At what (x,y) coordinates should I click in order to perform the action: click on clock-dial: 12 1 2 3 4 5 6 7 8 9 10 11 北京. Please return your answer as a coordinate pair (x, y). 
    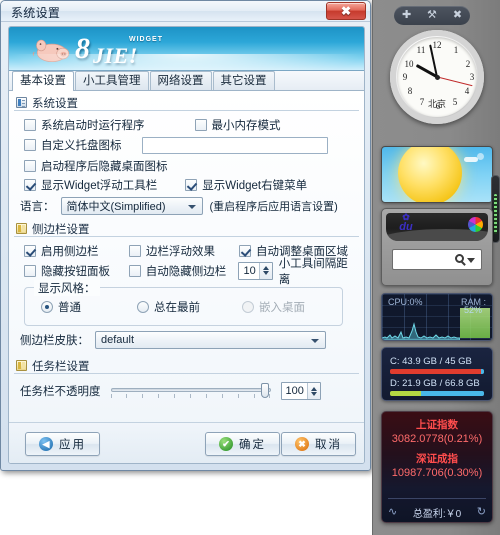
    Looking at the image, I should click on (437, 77).